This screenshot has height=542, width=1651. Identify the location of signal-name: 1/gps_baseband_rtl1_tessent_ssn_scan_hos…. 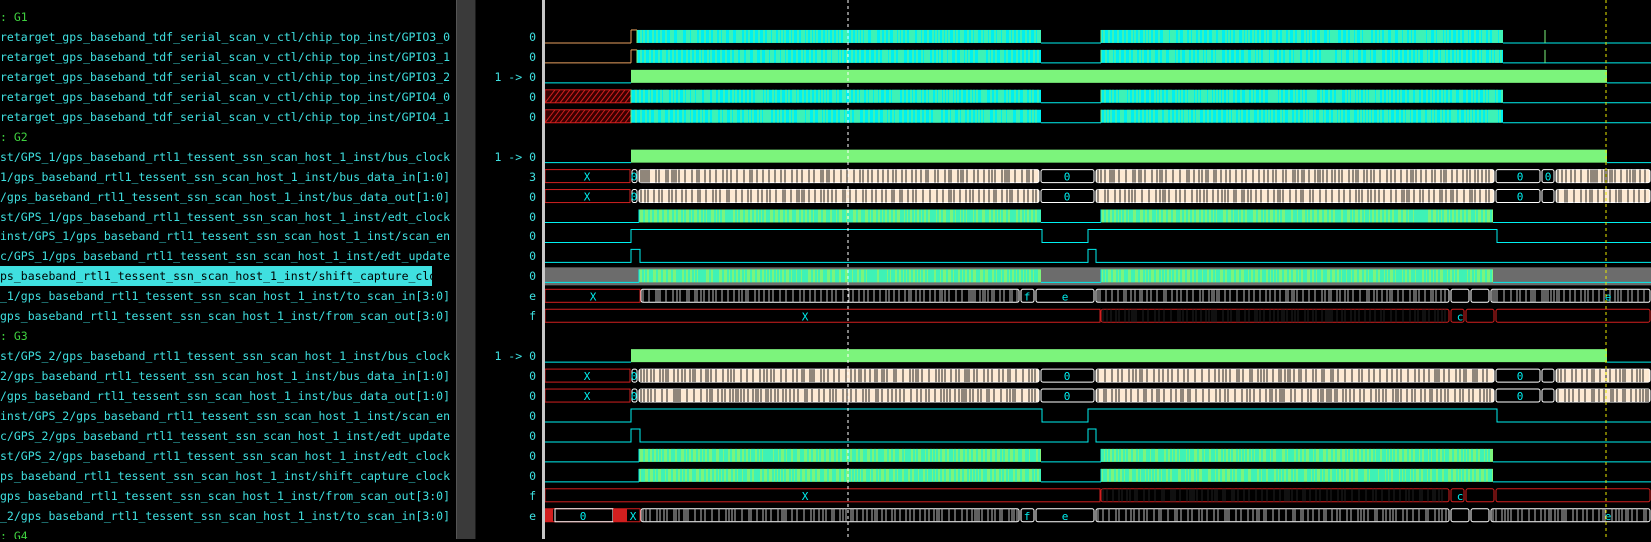
(225, 177).